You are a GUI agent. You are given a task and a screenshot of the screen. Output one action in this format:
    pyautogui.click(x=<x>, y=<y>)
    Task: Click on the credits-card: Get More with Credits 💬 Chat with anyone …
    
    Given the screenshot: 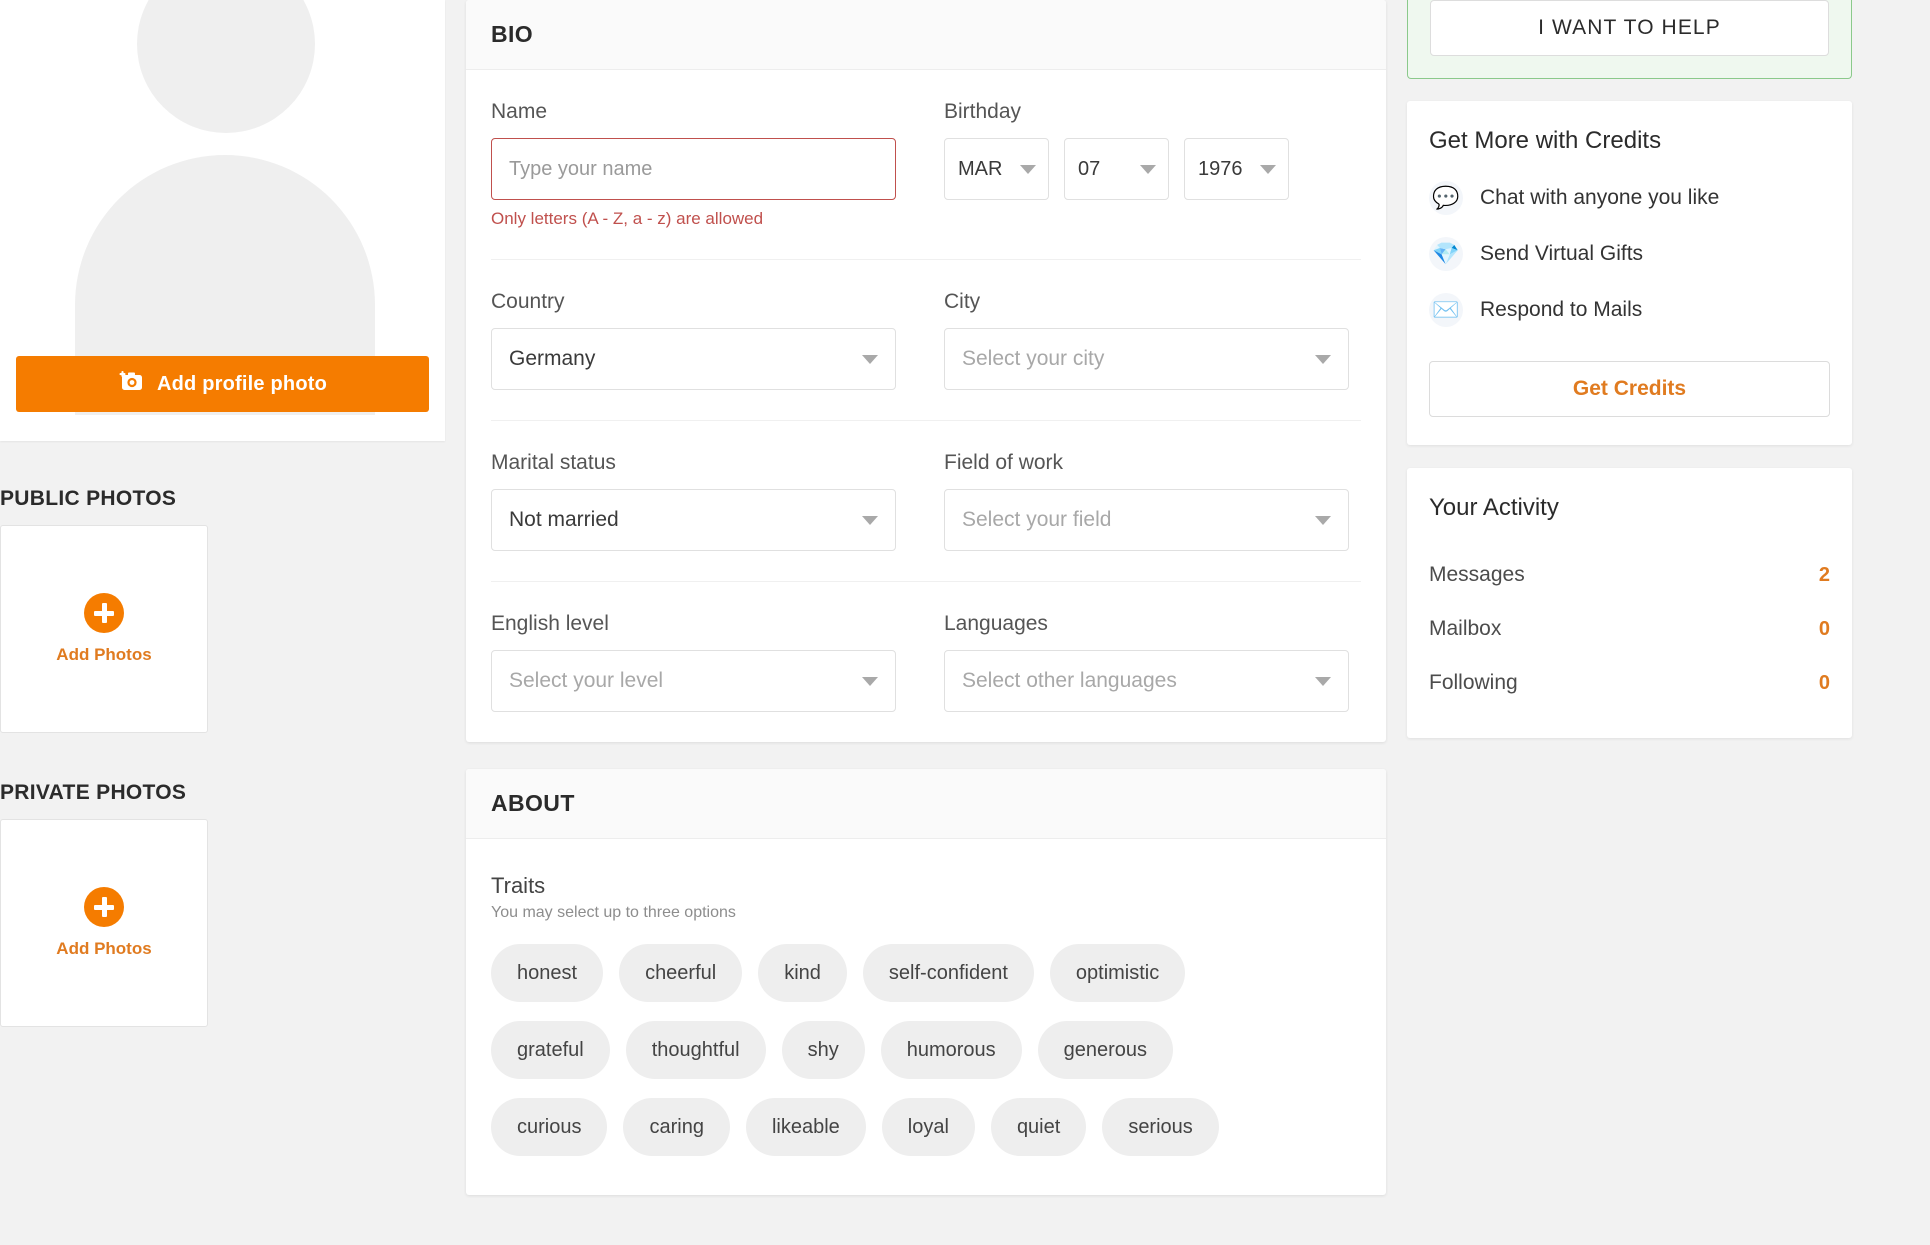 What is the action you would take?
    pyautogui.click(x=1629, y=273)
    